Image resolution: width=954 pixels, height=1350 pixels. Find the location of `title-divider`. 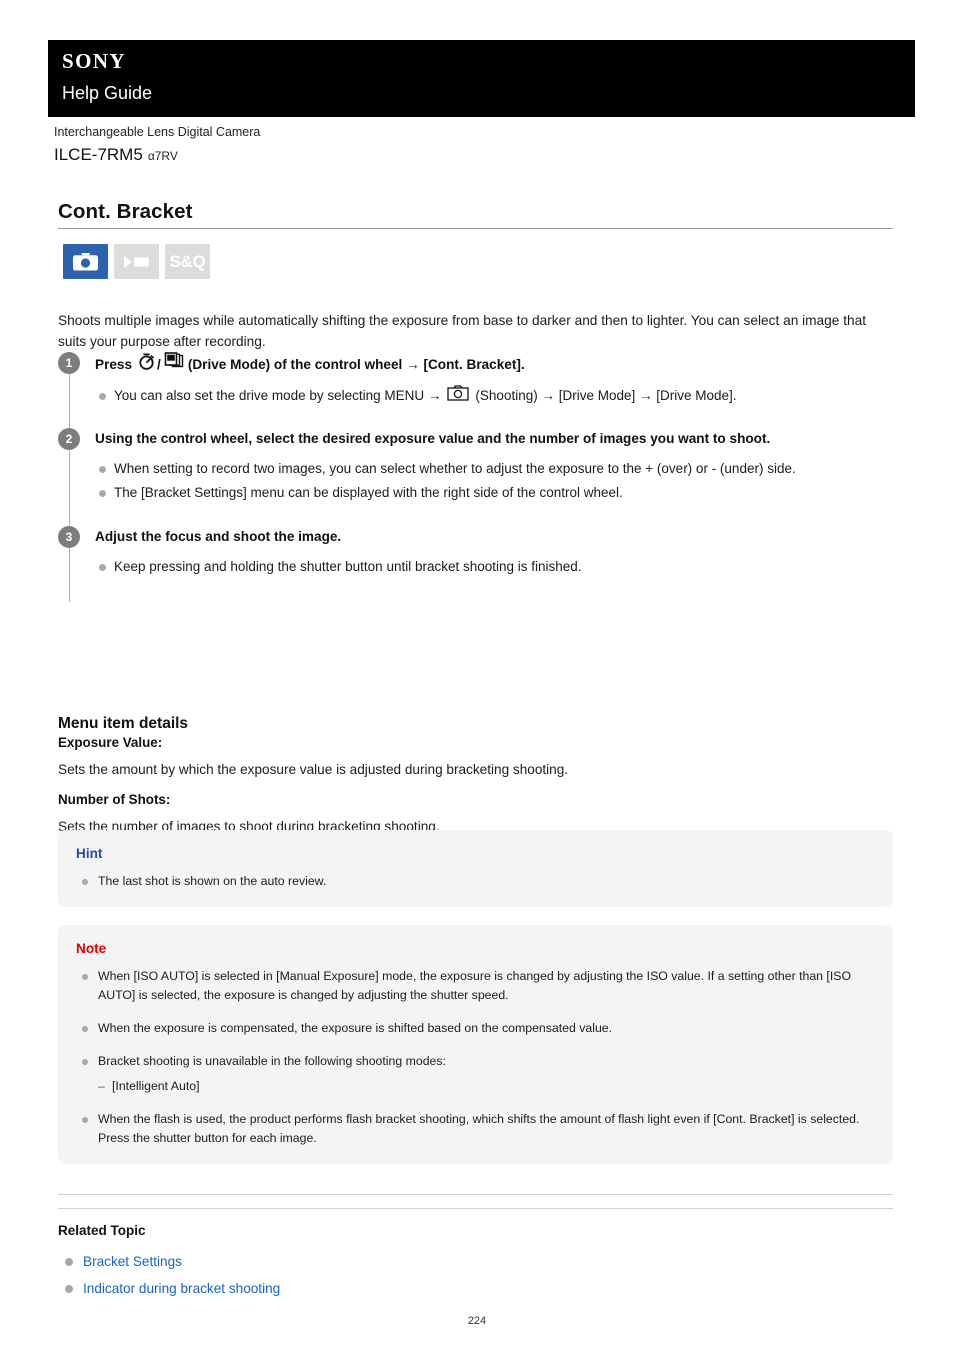

title-divider is located at coordinates (475, 228).